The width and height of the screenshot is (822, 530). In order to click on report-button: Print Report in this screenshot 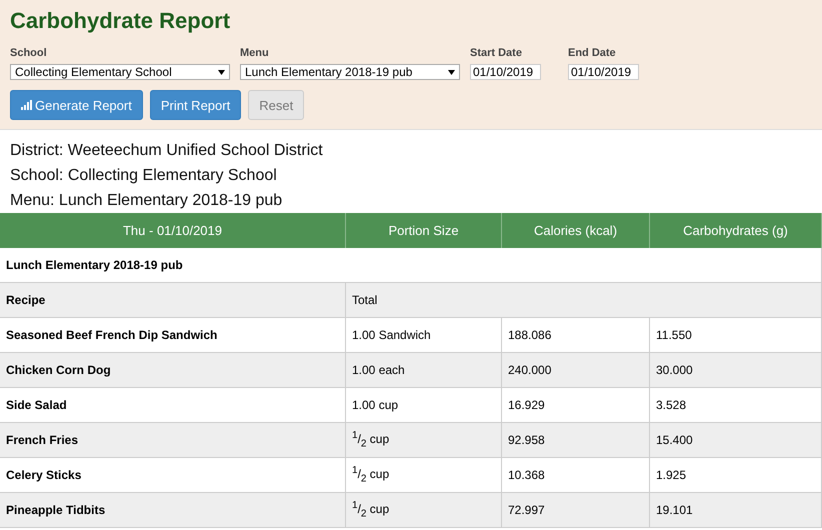, I will do `click(196, 105)`.